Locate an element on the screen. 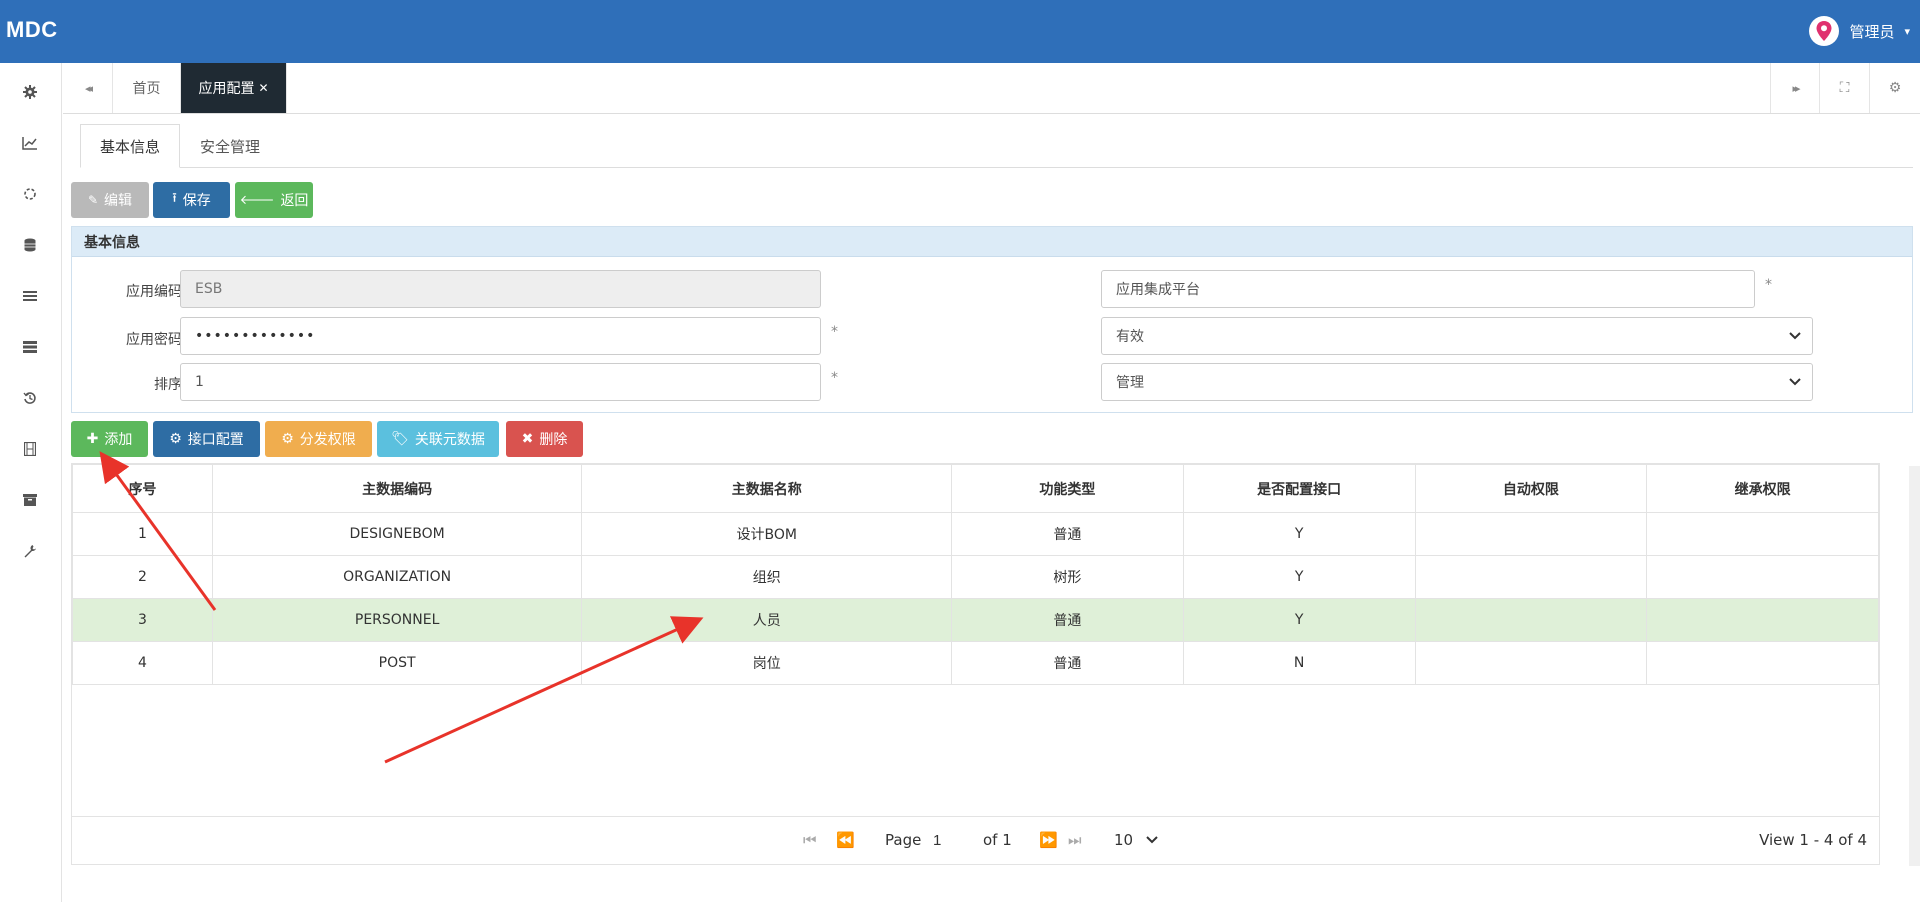 The height and width of the screenshot is (902, 1920). app-code-field: ESB is located at coordinates (500, 289).